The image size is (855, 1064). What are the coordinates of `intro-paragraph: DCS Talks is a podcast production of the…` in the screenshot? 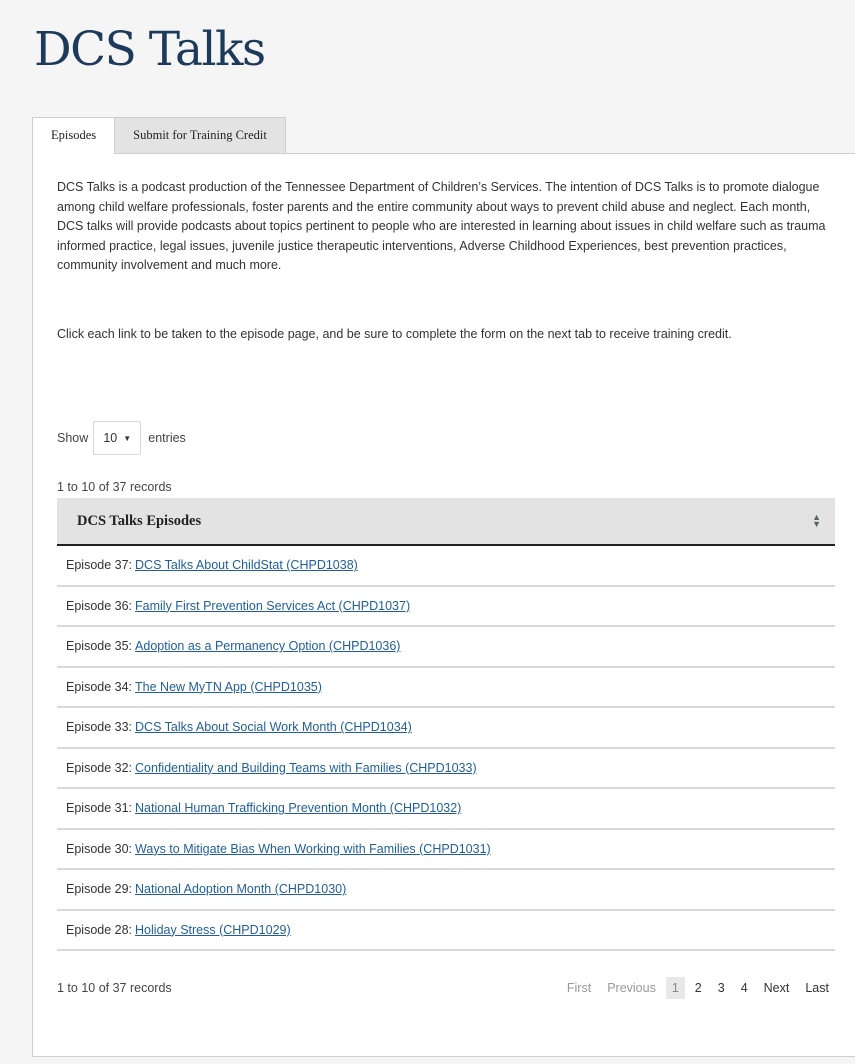 It's located at (441, 226).